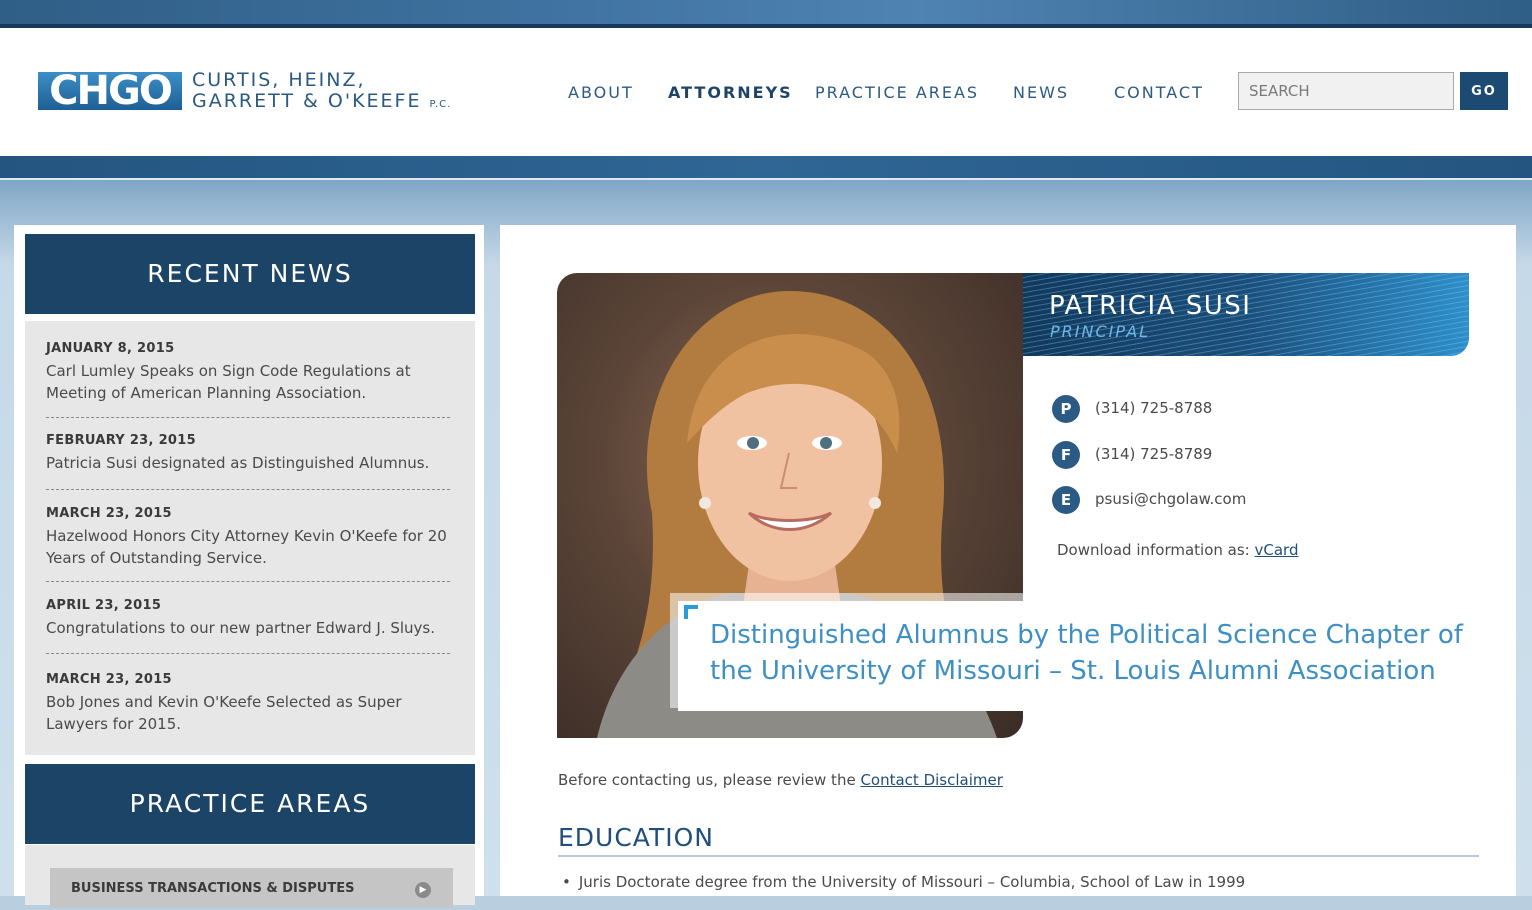  What do you see at coordinates (1066, 409) in the screenshot?
I see `phone-icon: P` at bounding box center [1066, 409].